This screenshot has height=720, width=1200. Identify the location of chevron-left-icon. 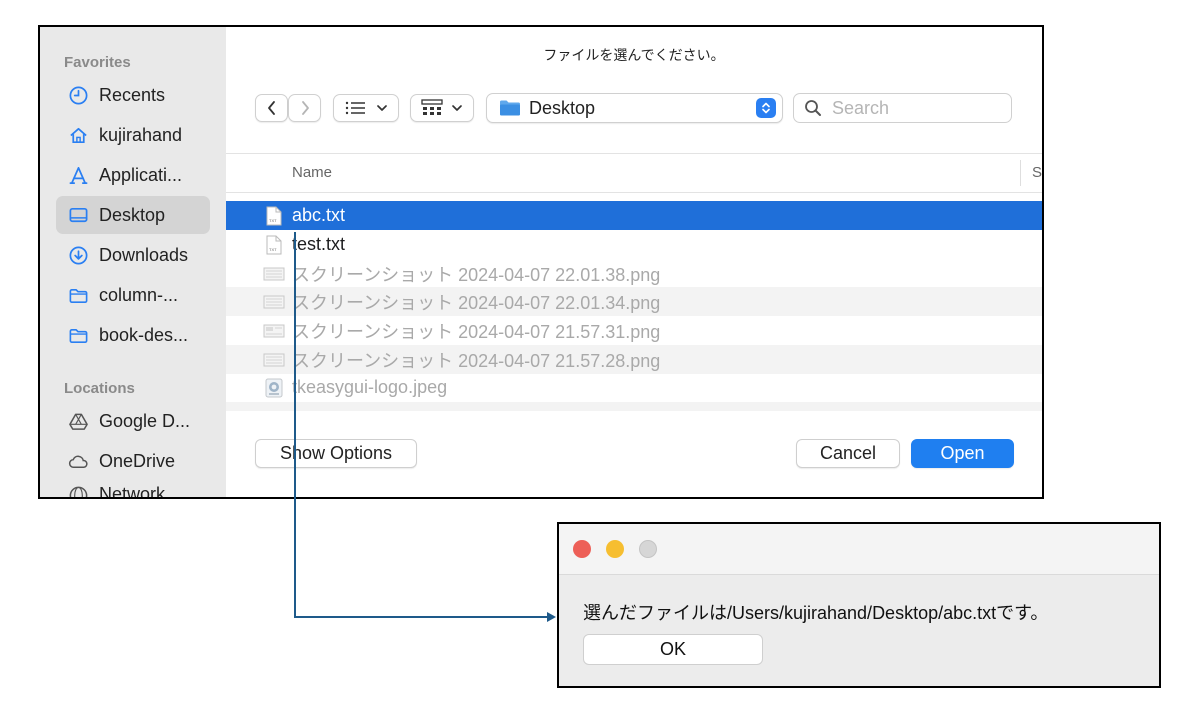
(271, 108).